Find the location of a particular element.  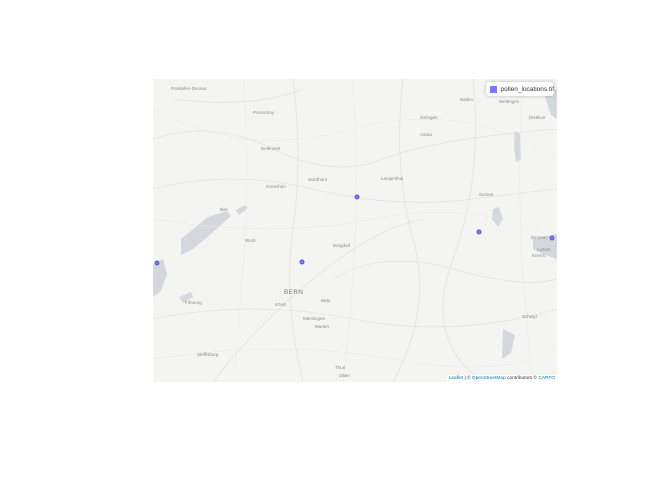

lake-lucerne-south is located at coordinates (508, 344).